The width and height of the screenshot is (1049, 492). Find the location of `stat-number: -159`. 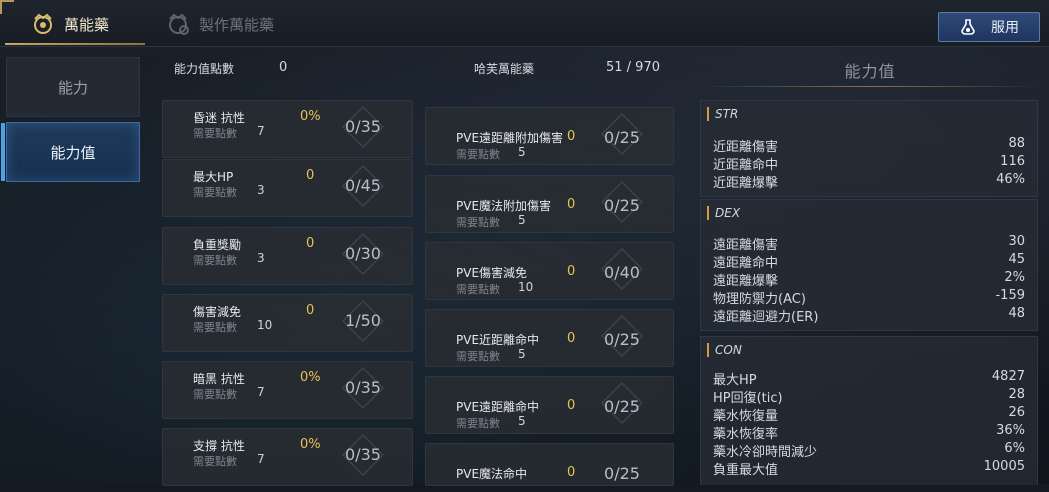

stat-number: -159 is located at coordinates (1010, 295).